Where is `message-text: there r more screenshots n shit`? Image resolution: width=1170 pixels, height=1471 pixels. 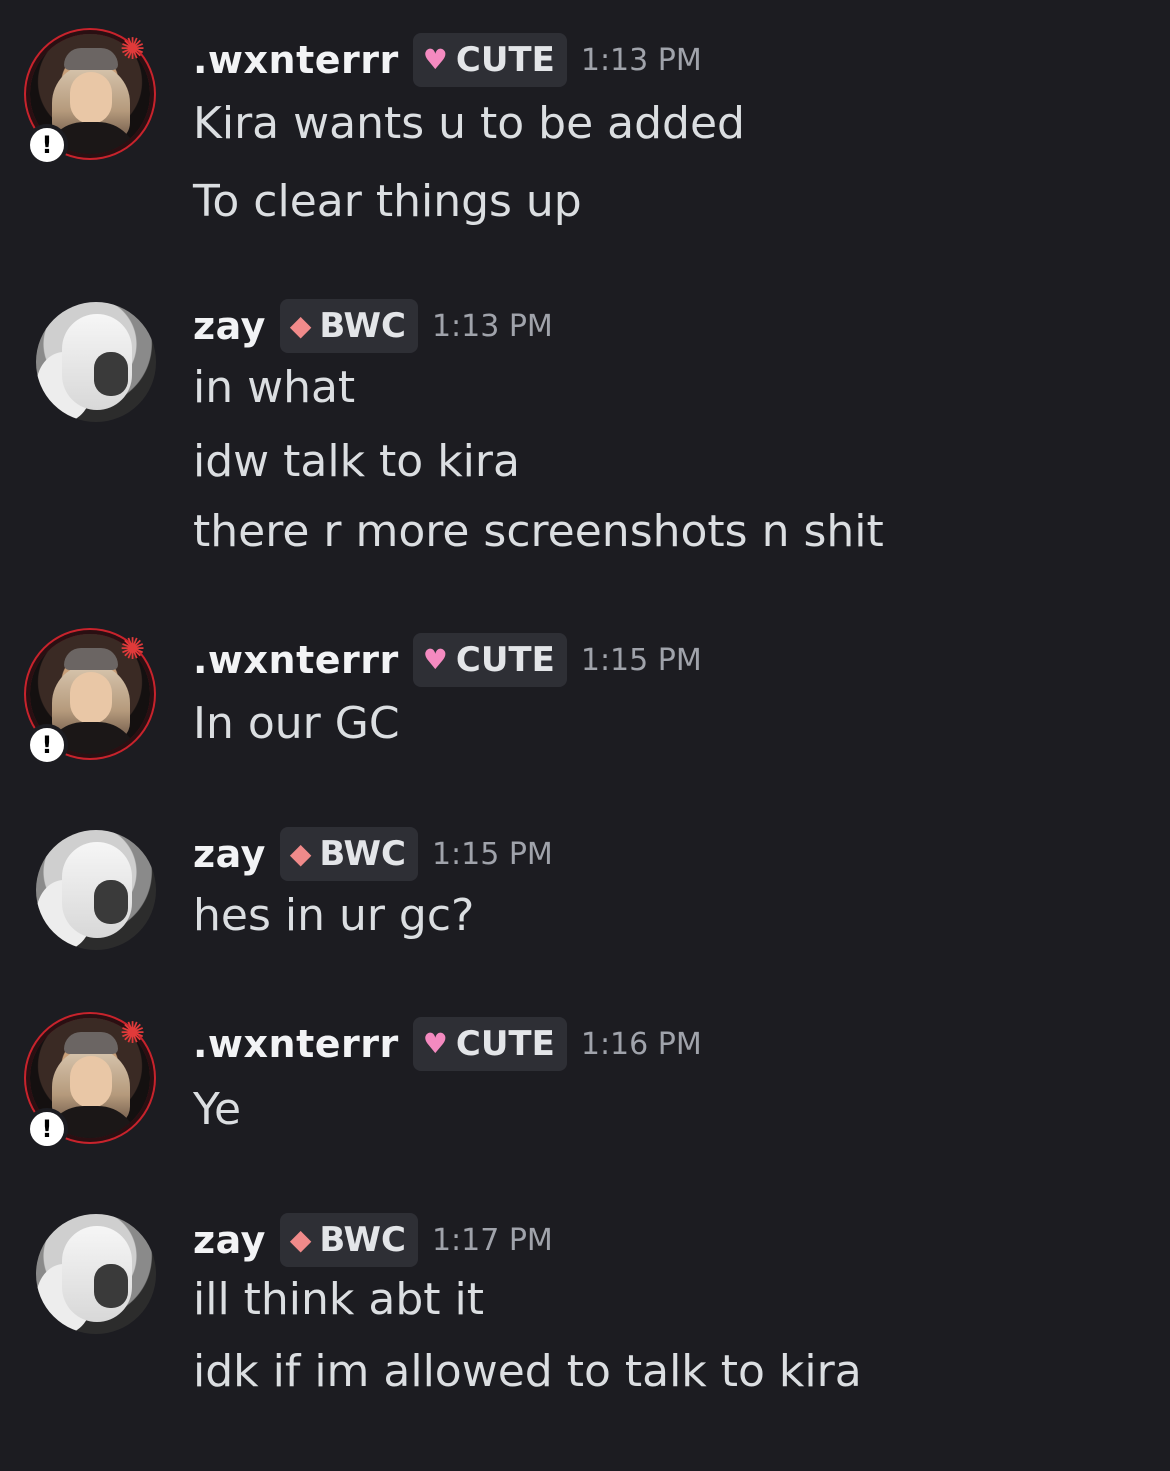
message-text: there r more screenshots n shit is located at coordinates (538, 531).